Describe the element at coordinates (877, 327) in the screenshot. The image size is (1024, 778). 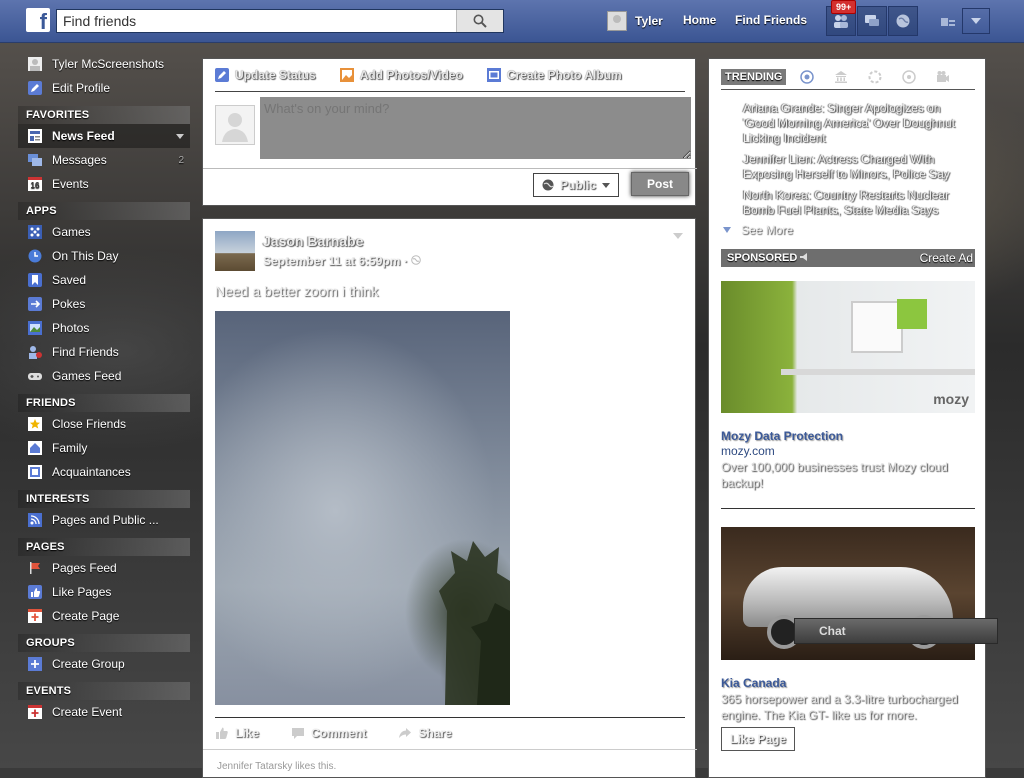
I see `monitor-illustration` at that location.